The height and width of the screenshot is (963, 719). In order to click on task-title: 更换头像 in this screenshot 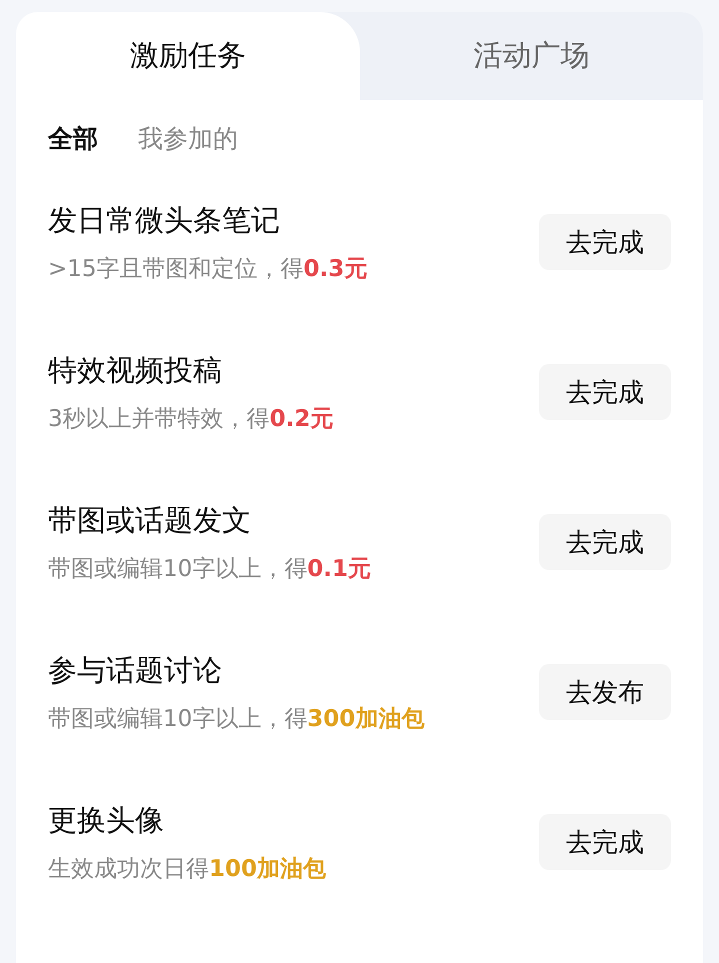, I will do `click(106, 820)`.